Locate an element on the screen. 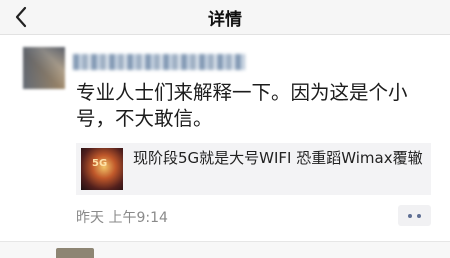 This screenshot has height=258, width=450. page-title: 详情 is located at coordinates (225, 20).